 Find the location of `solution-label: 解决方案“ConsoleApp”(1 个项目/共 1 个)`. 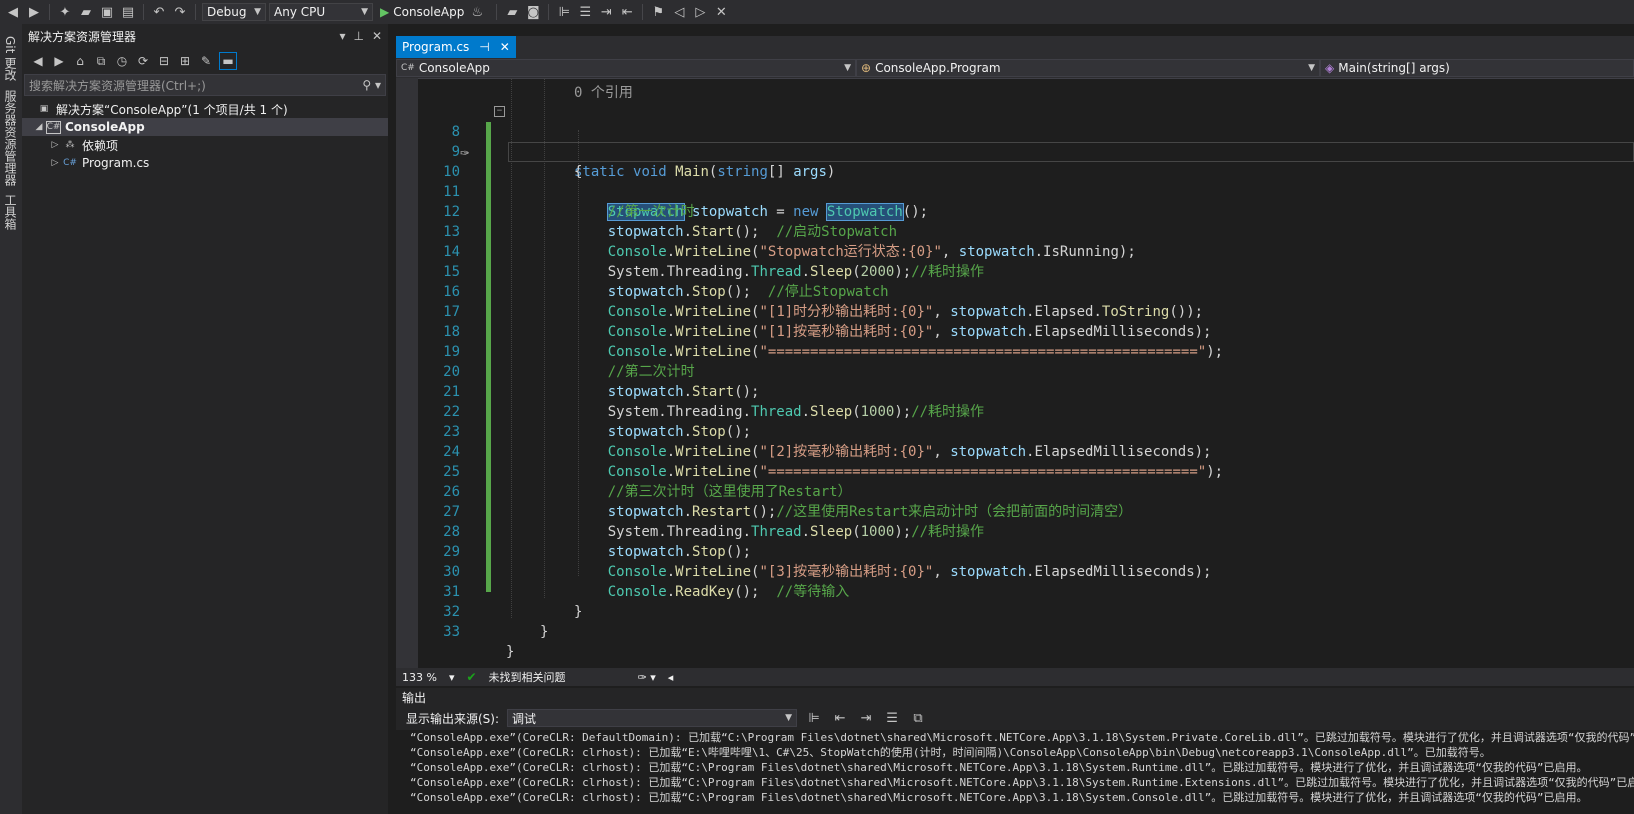

solution-label: 解决方案“ConsoleApp”(1 个项目/共 1 个) is located at coordinates (172, 109).